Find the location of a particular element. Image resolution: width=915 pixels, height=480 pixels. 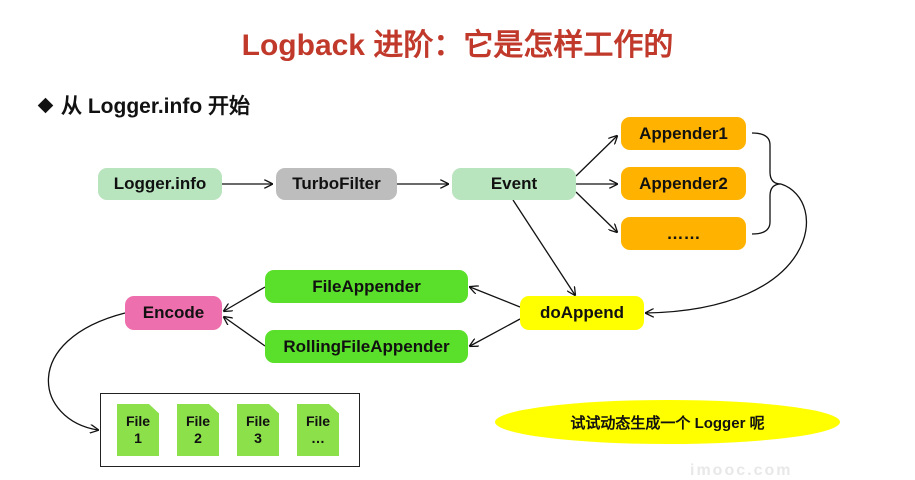

arrow-doappend-to-fileappender is located at coordinates (495, 297).